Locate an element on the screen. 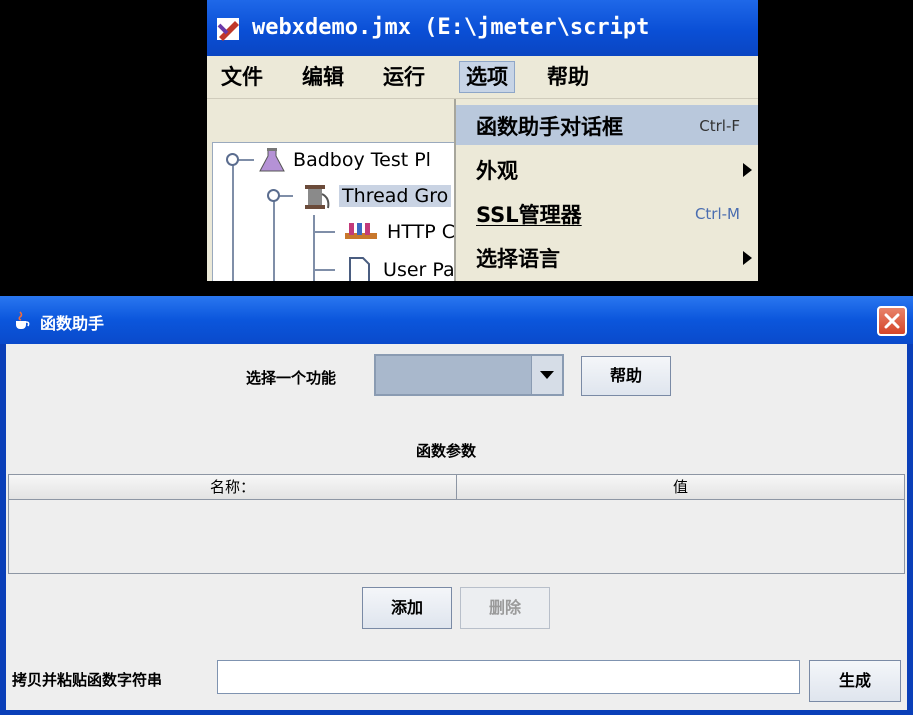 This screenshot has height=715, width=913. select-function-label: 选择一个功能 is located at coordinates (291, 378).